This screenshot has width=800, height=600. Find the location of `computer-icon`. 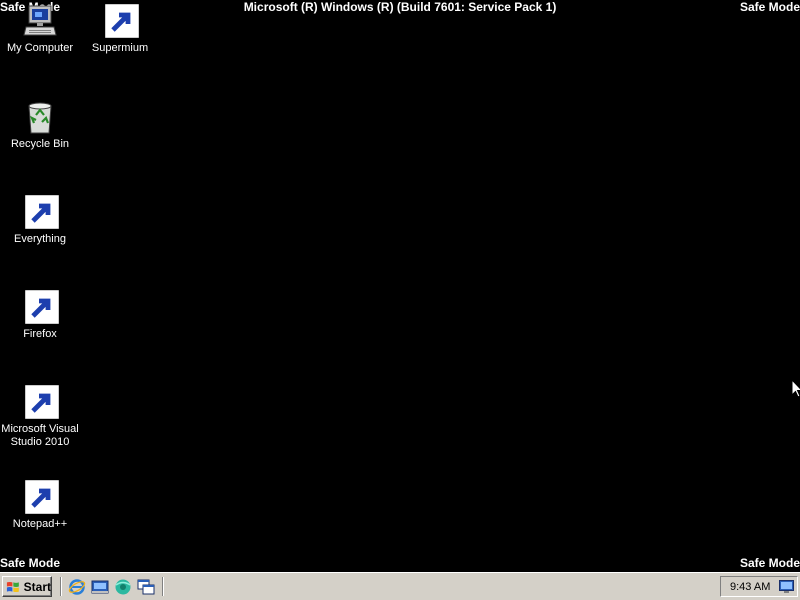

computer-icon is located at coordinates (40, 22).